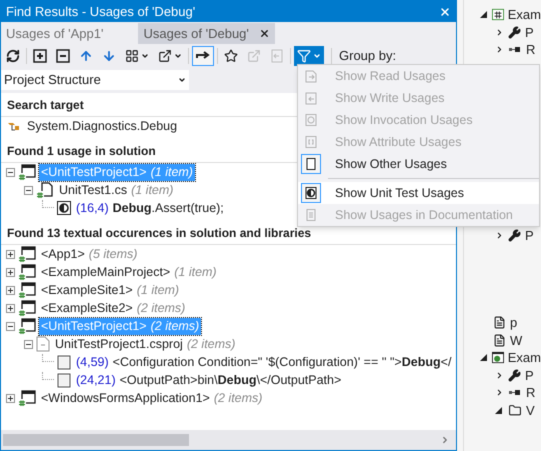 This screenshot has height=451, width=541. I want to click on result-row: <ExampleSite2> (2 items), so click(113, 308).